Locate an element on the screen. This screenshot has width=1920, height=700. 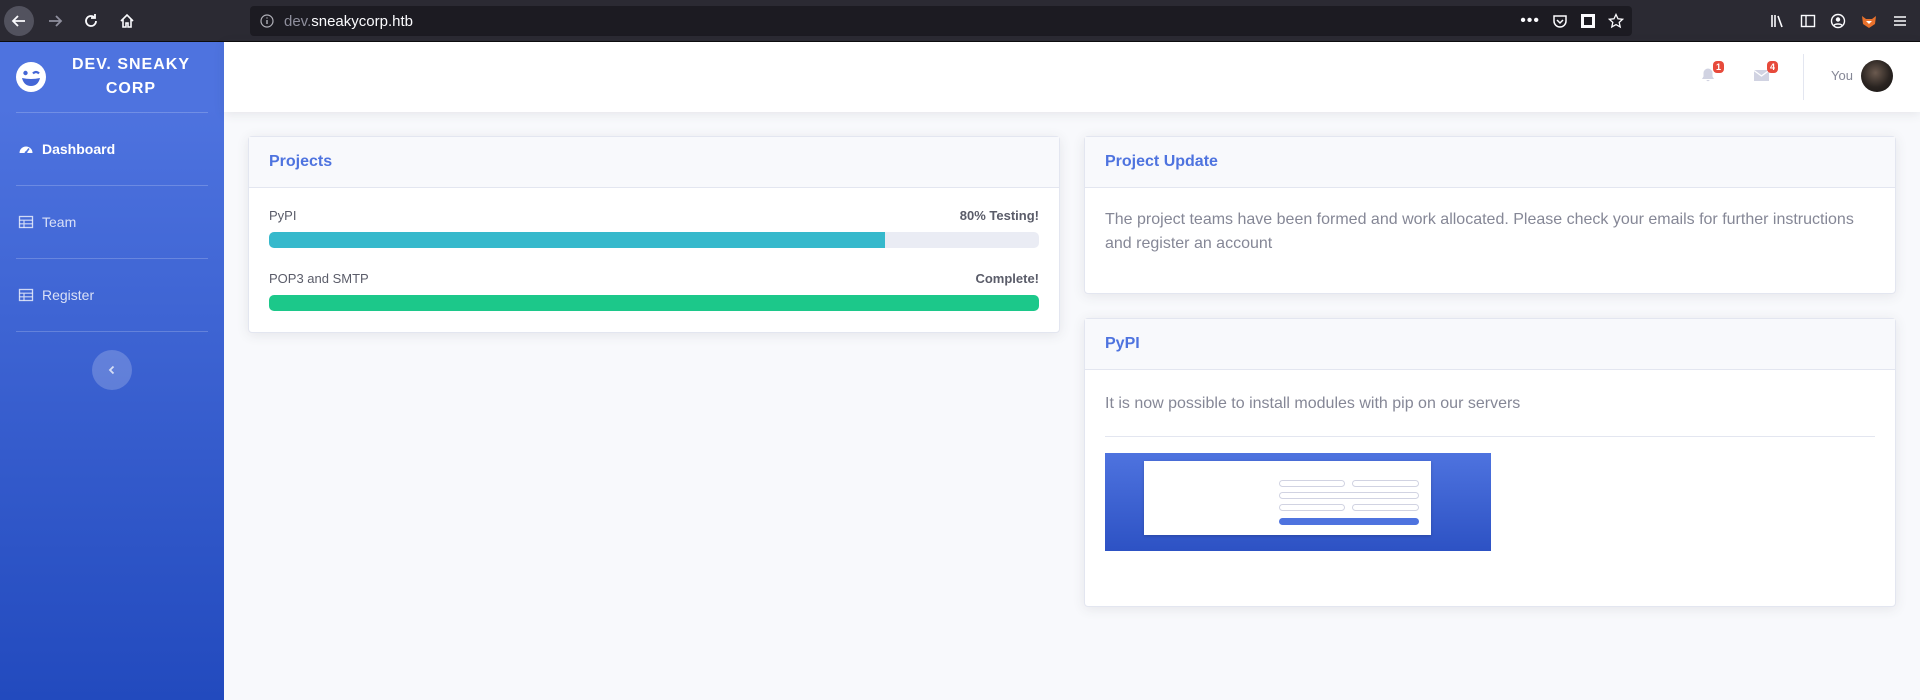
project-name: PyPI is located at coordinates (283, 215).